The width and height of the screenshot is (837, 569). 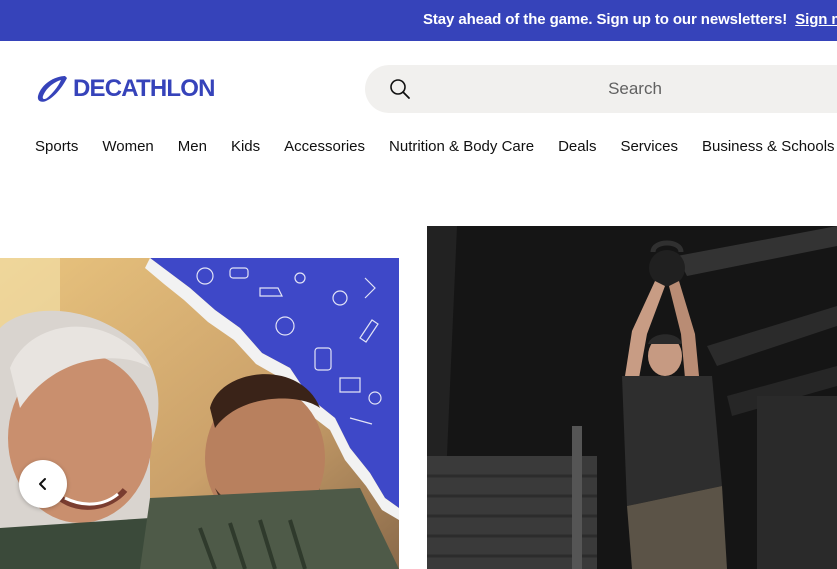 I want to click on nav-item-women: Women, so click(x=127, y=146).